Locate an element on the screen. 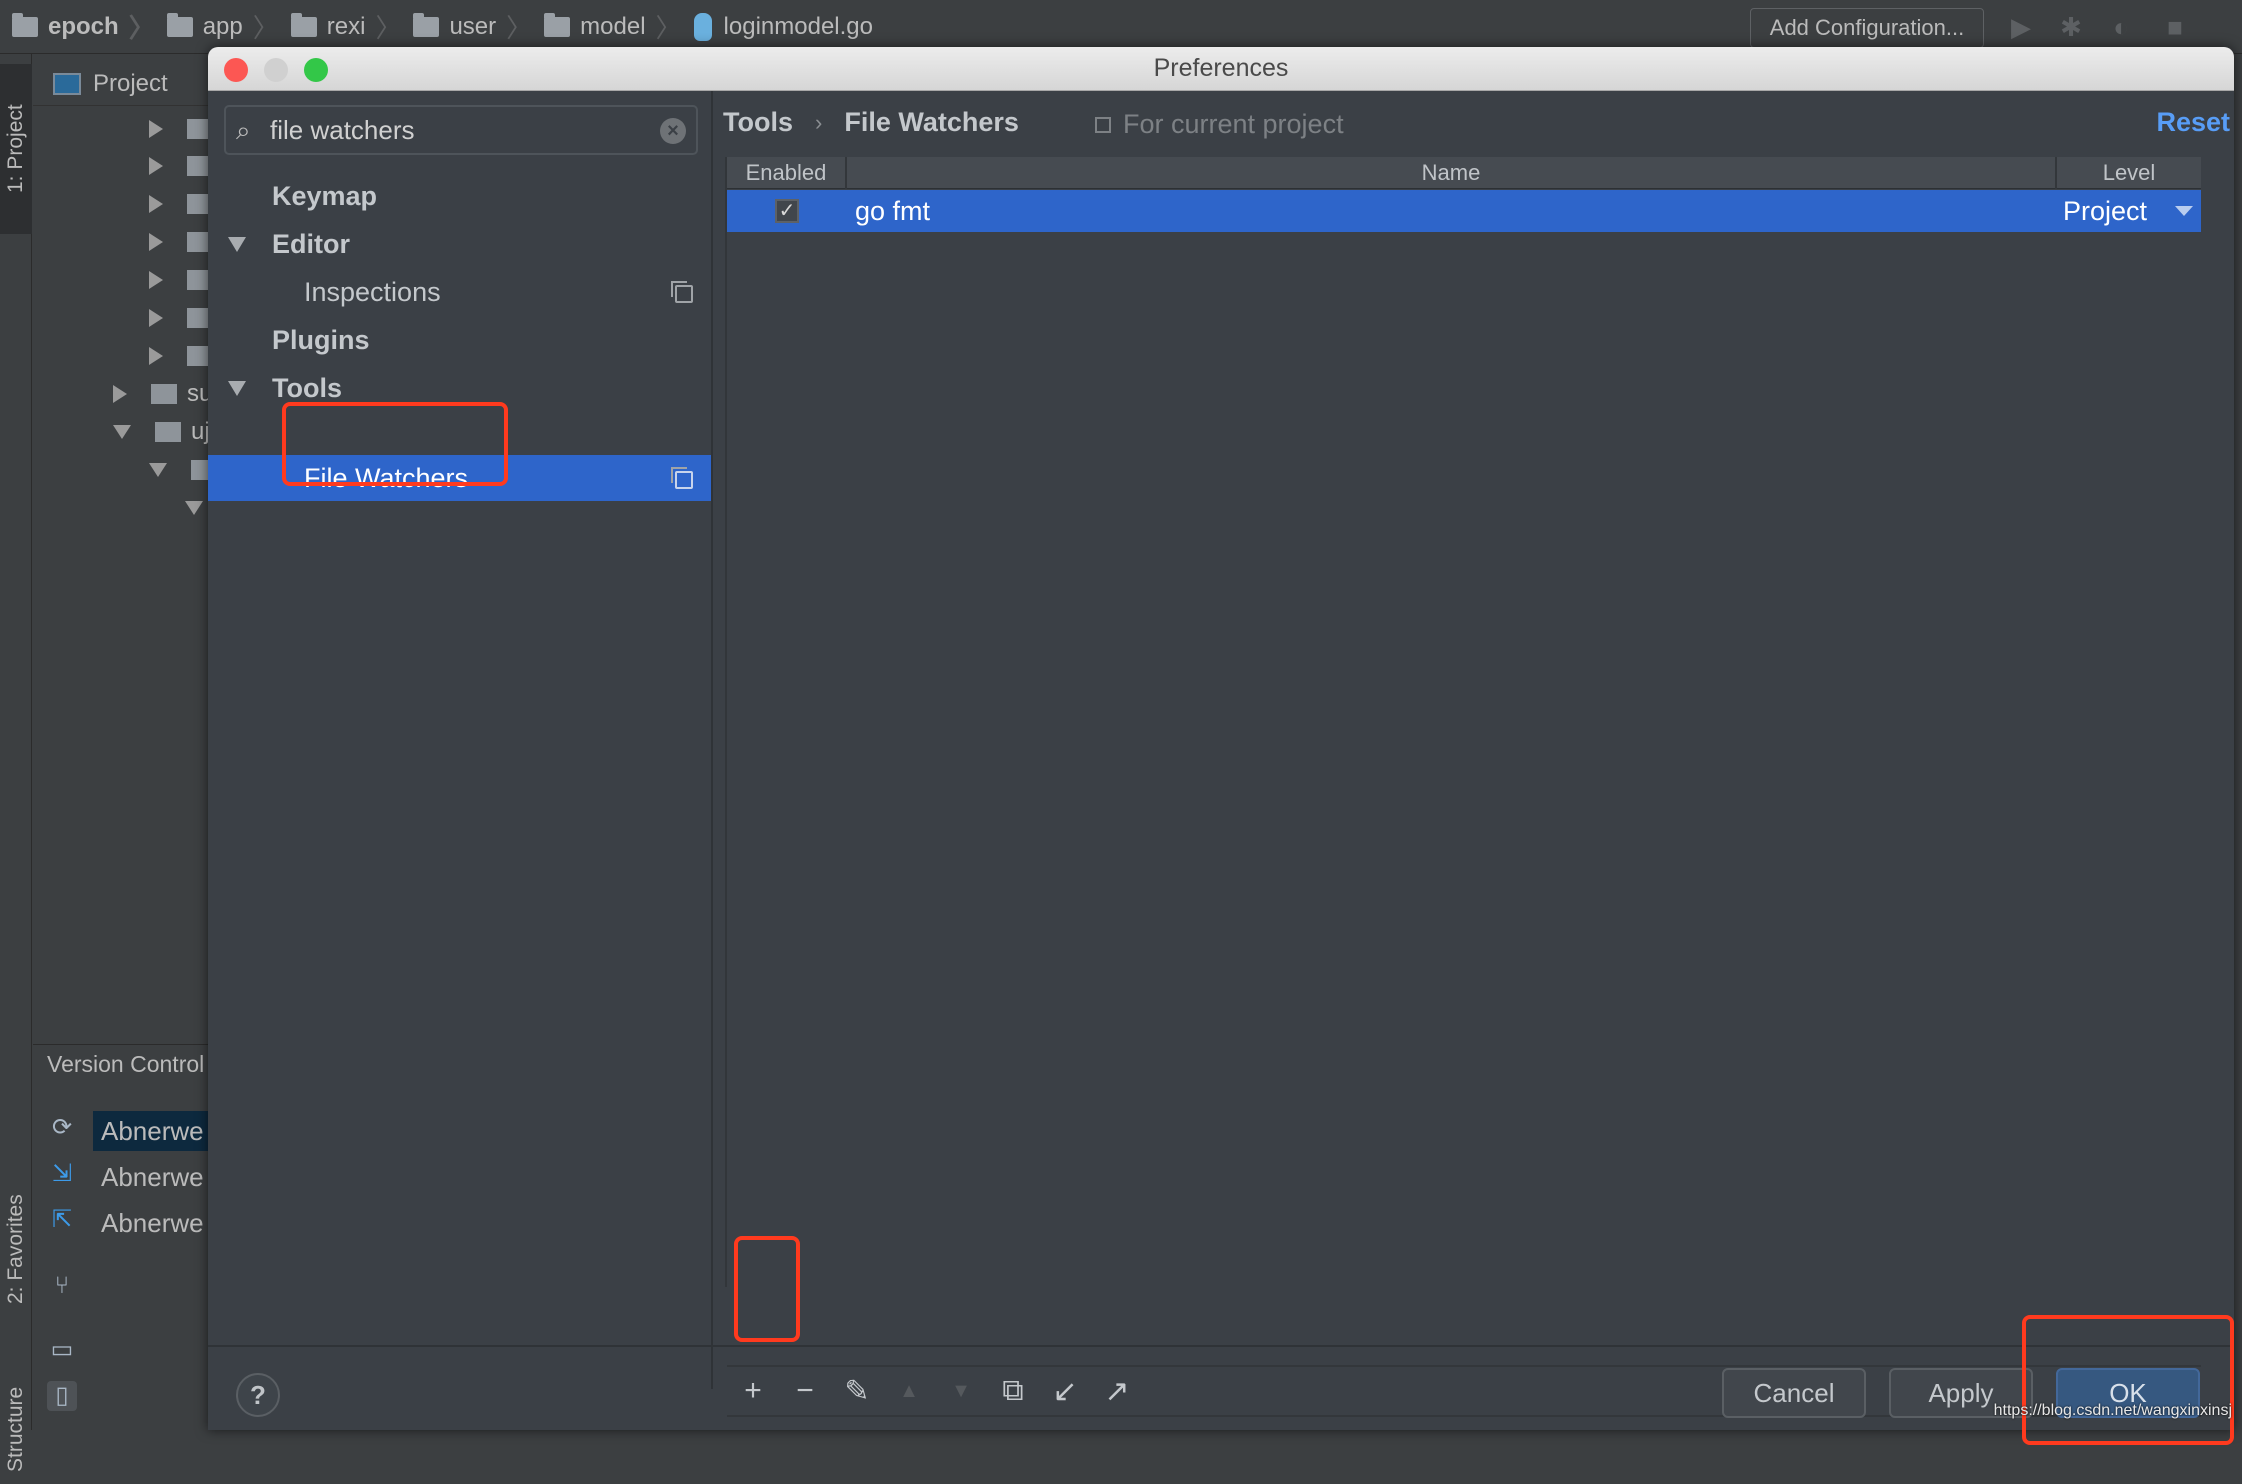 The image size is (2242, 1484). chevron-down-icon is located at coordinates (2184, 211).